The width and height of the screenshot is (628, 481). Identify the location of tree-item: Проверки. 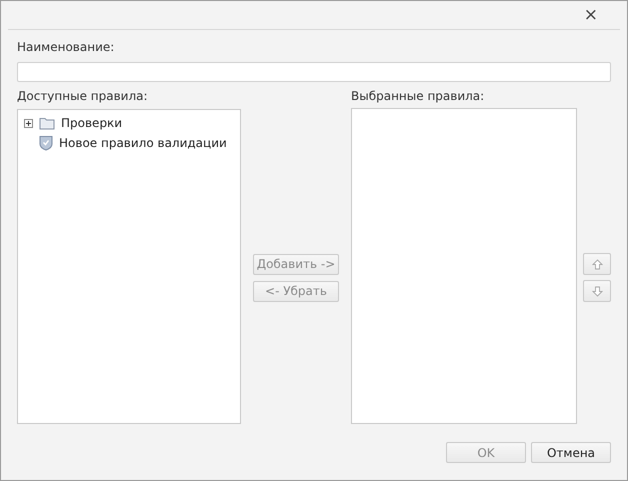
(91, 123).